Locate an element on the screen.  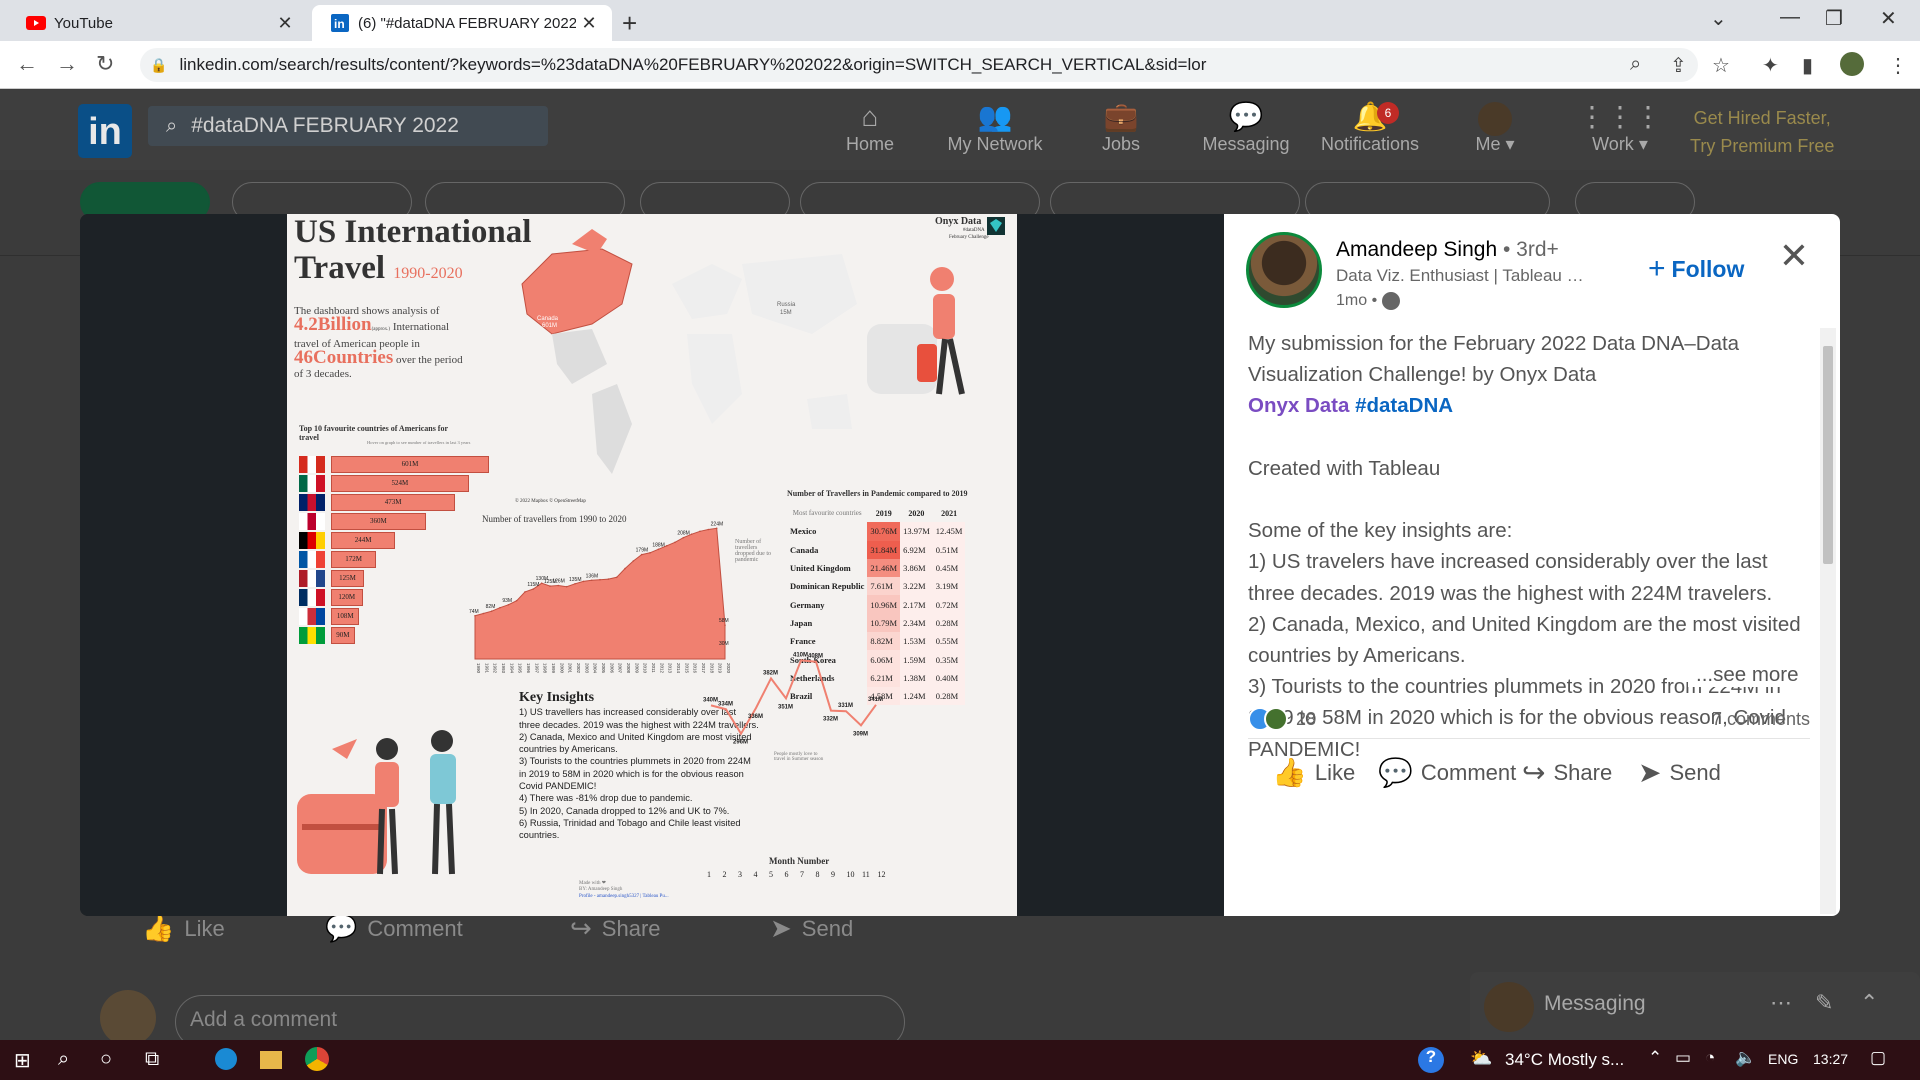
task-view-icon: ⧉ is located at coordinates (152, 1059).